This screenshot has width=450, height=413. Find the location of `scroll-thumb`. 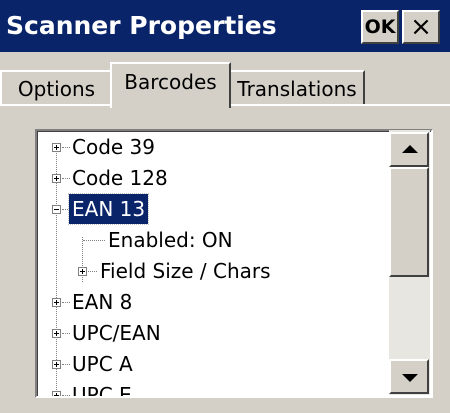

scroll-thumb is located at coordinates (409, 222).